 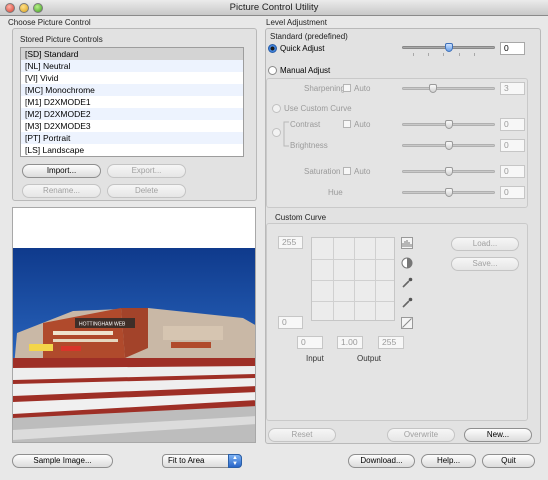 I want to click on choose-picture-control-title: Choose Picture Control, so click(x=49, y=22).